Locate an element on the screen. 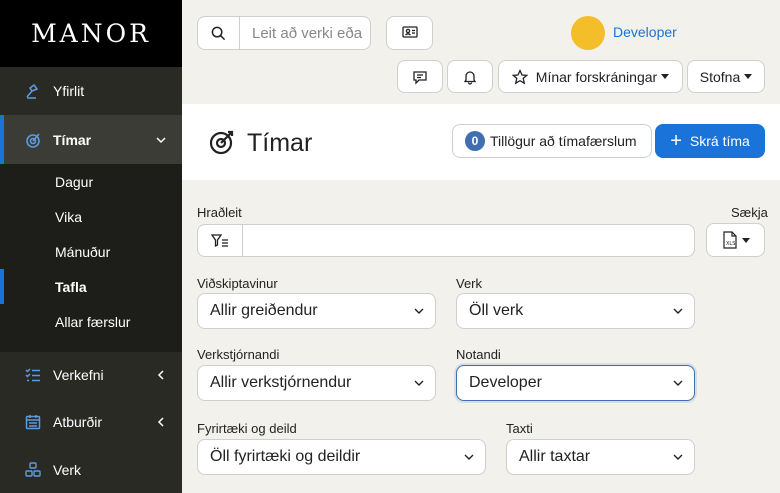  rate-select: Allir taxtar is located at coordinates (600, 457).